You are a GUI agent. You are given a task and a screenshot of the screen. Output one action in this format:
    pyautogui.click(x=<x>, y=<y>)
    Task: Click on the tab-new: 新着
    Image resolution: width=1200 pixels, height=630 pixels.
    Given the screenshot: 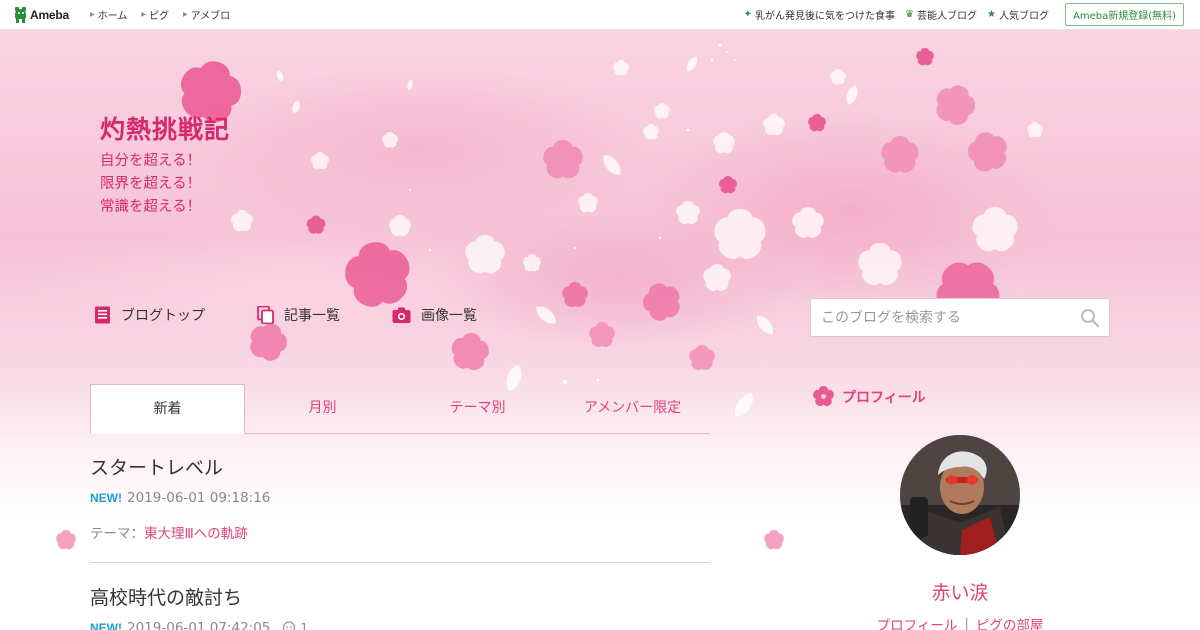 What is the action you would take?
    pyautogui.click(x=167, y=409)
    